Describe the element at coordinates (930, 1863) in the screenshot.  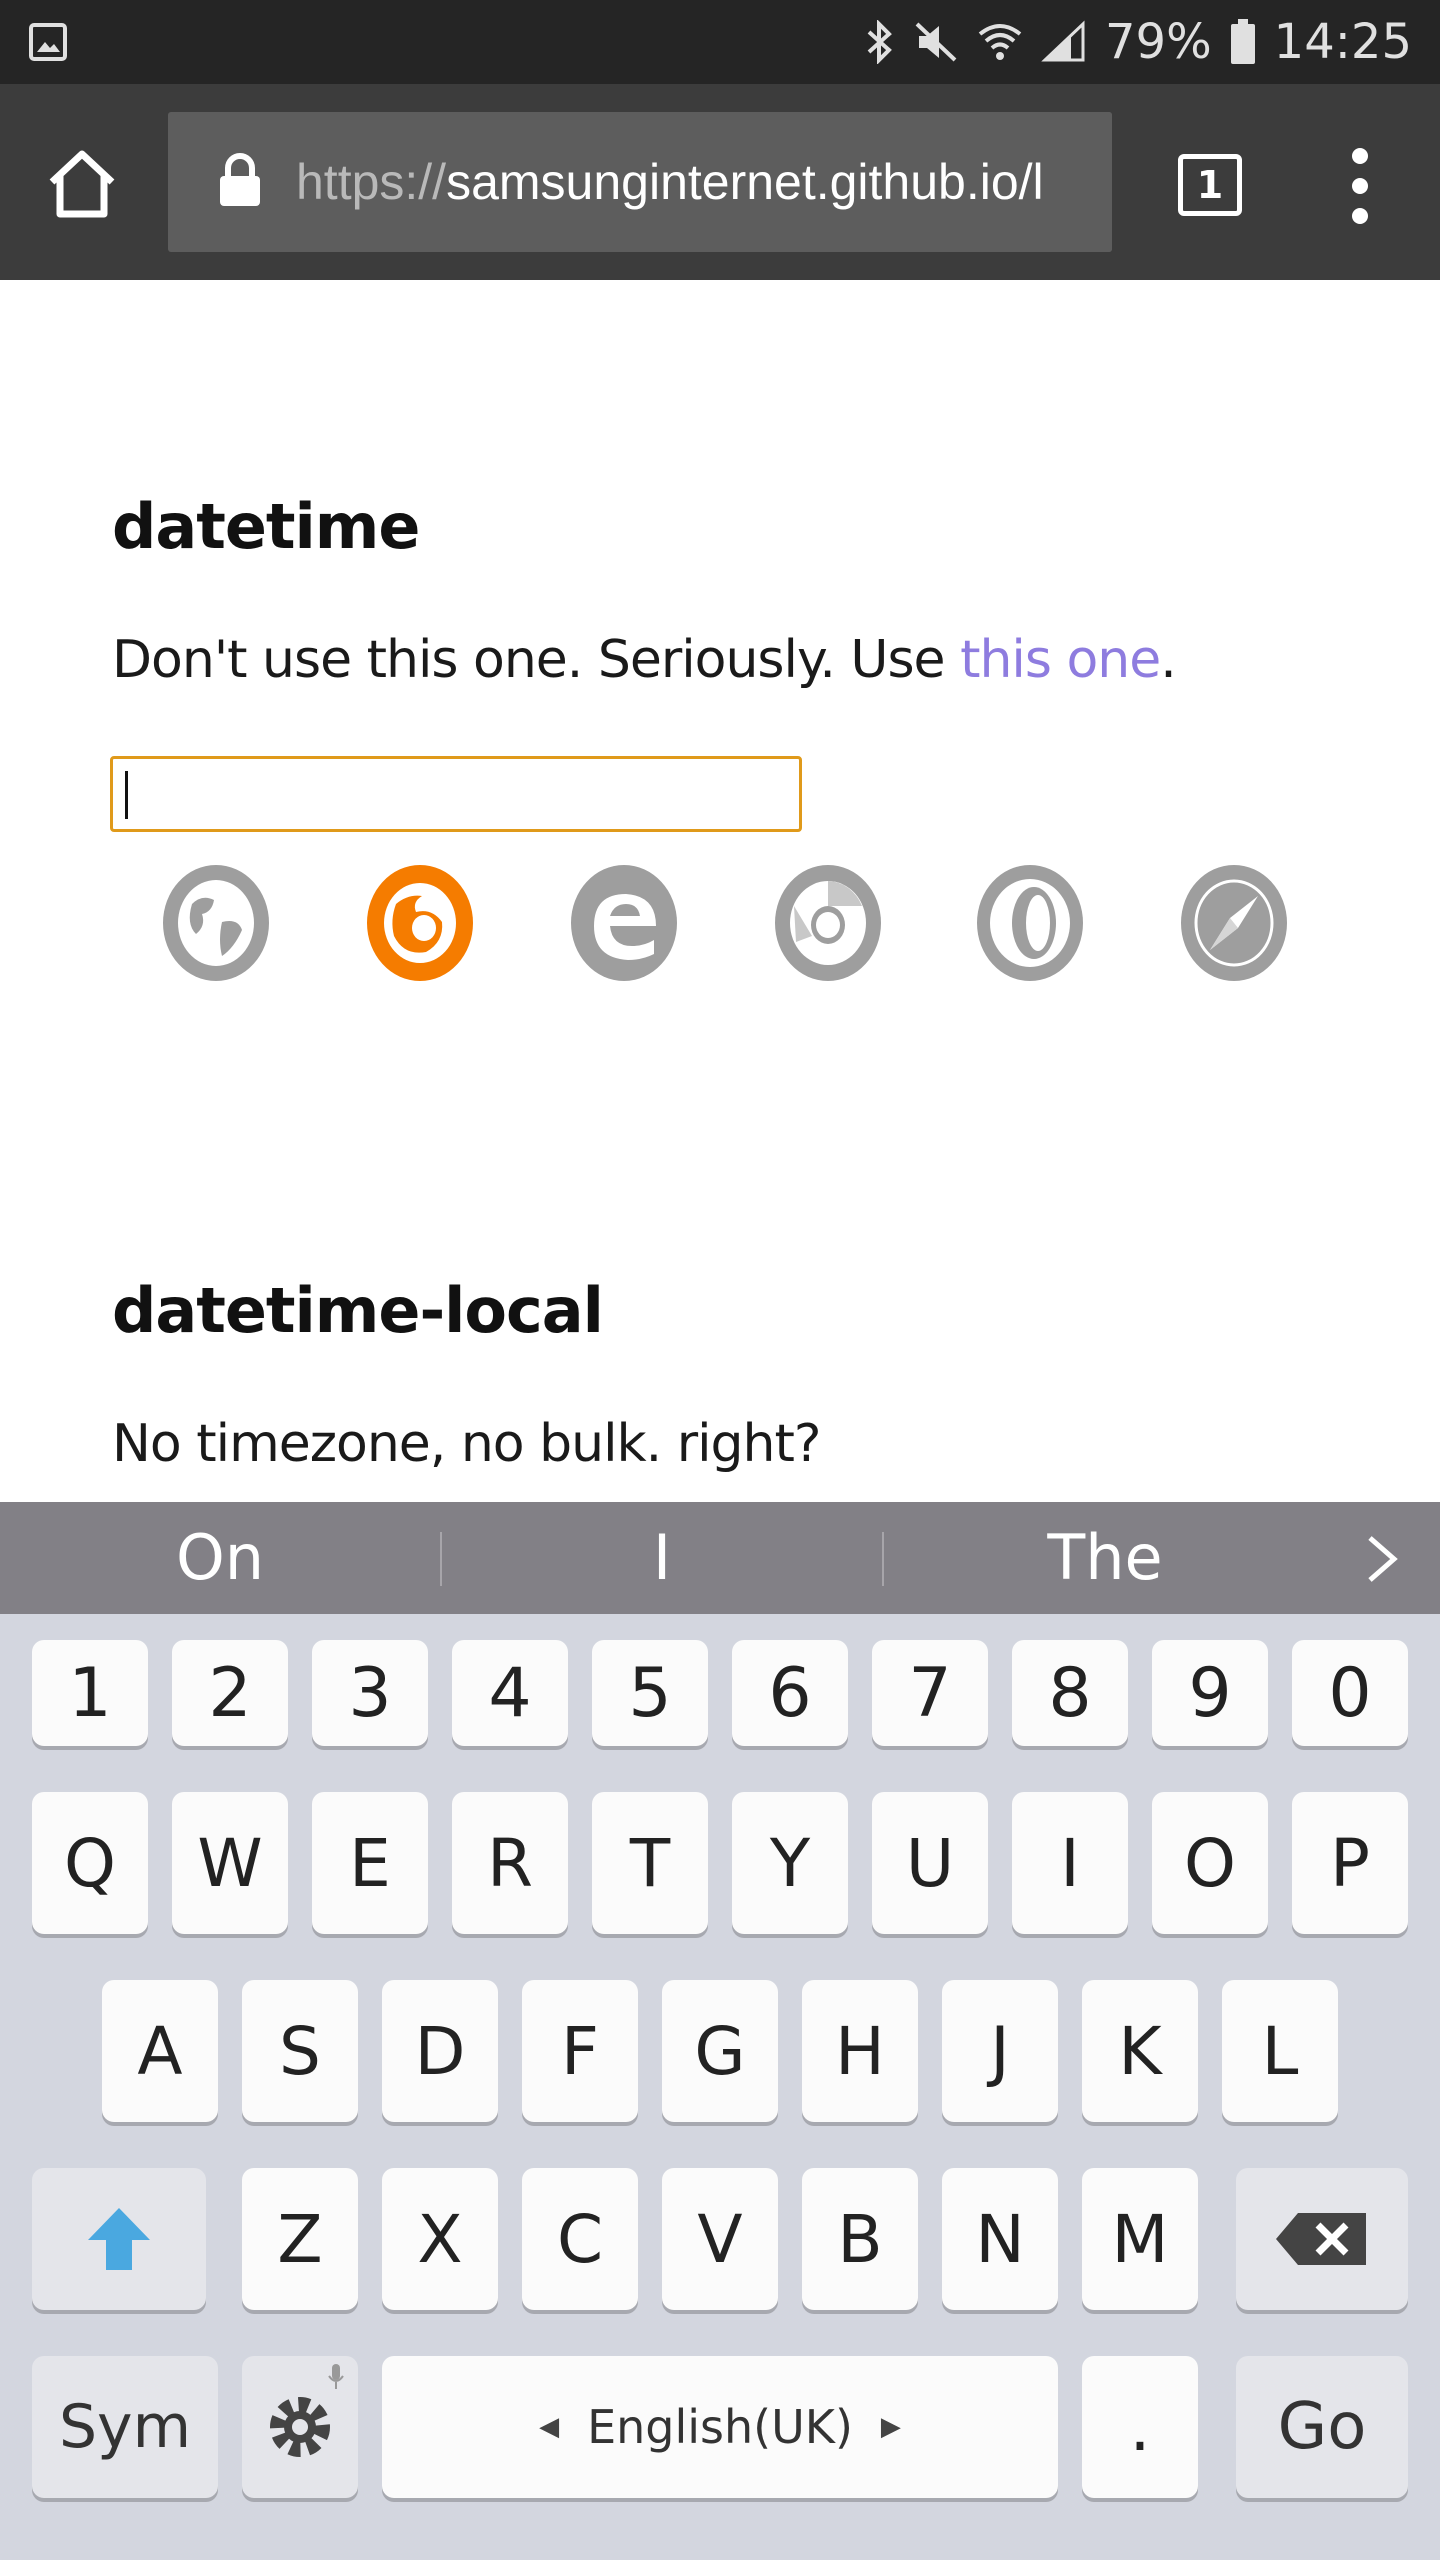
I see `key-u: U` at that location.